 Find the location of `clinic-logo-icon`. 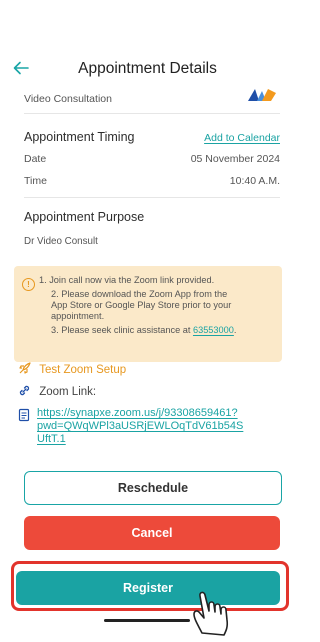

clinic-logo-icon is located at coordinates (261, 95).